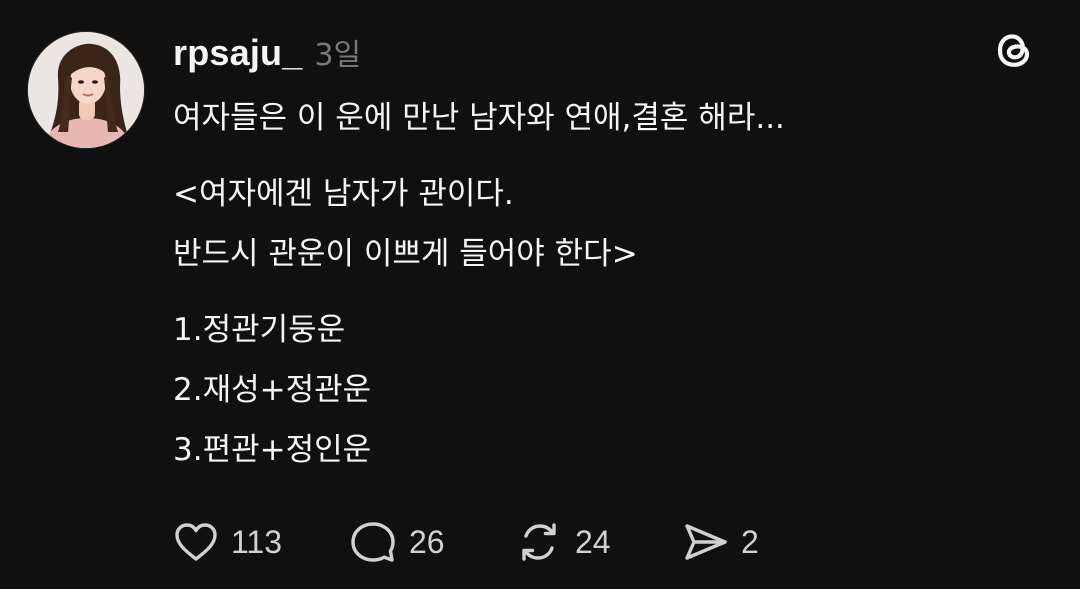 This screenshot has width=1080, height=589. I want to click on avatar-image, so click(86, 90).